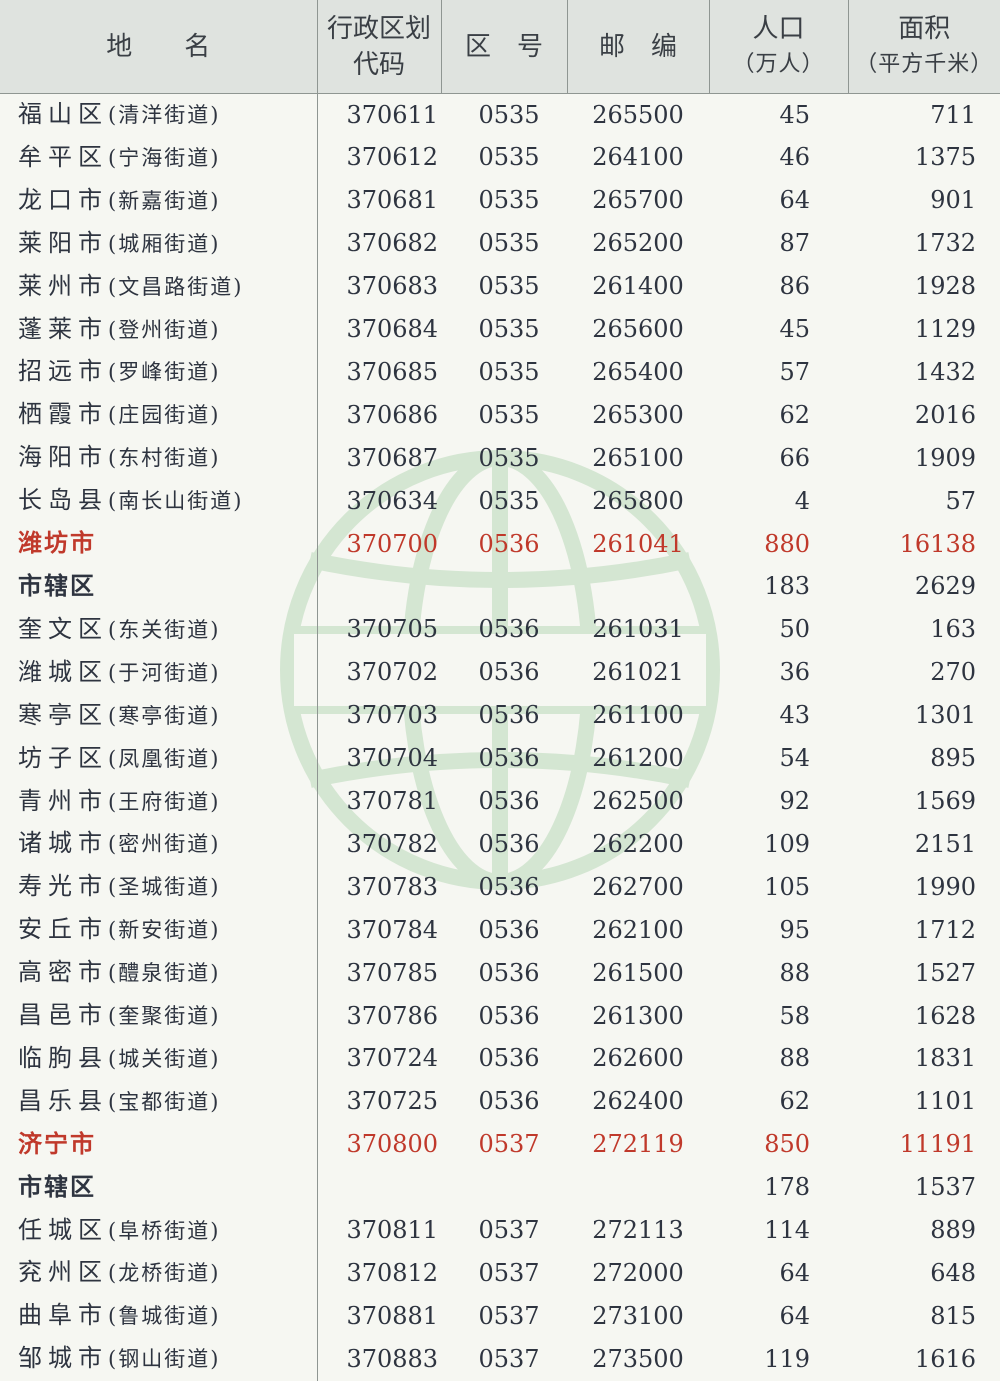 The height and width of the screenshot is (1381, 1000). What do you see at coordinates (57, 543) in the screenshot?
I see `place-name: 潍坊市` at bounding box center [57, 543].